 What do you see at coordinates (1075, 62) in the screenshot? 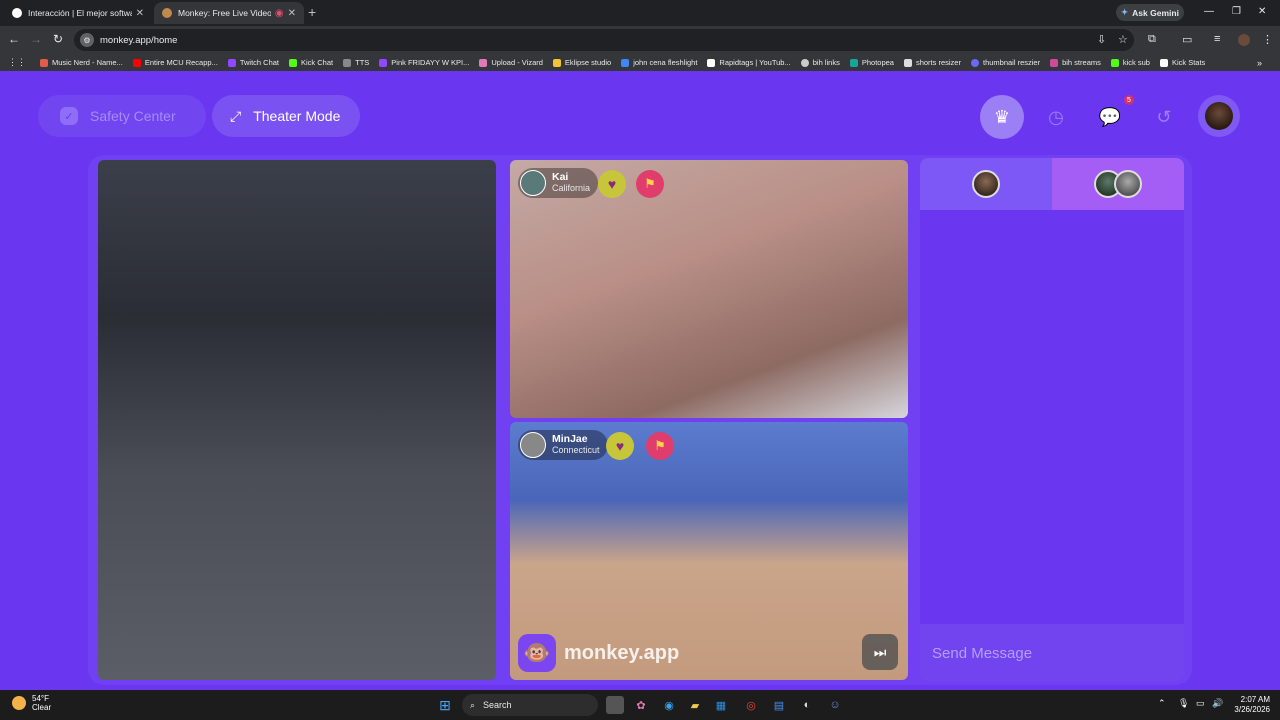
I see `bookmark: bih streams` at bounding box center [1075, 62].